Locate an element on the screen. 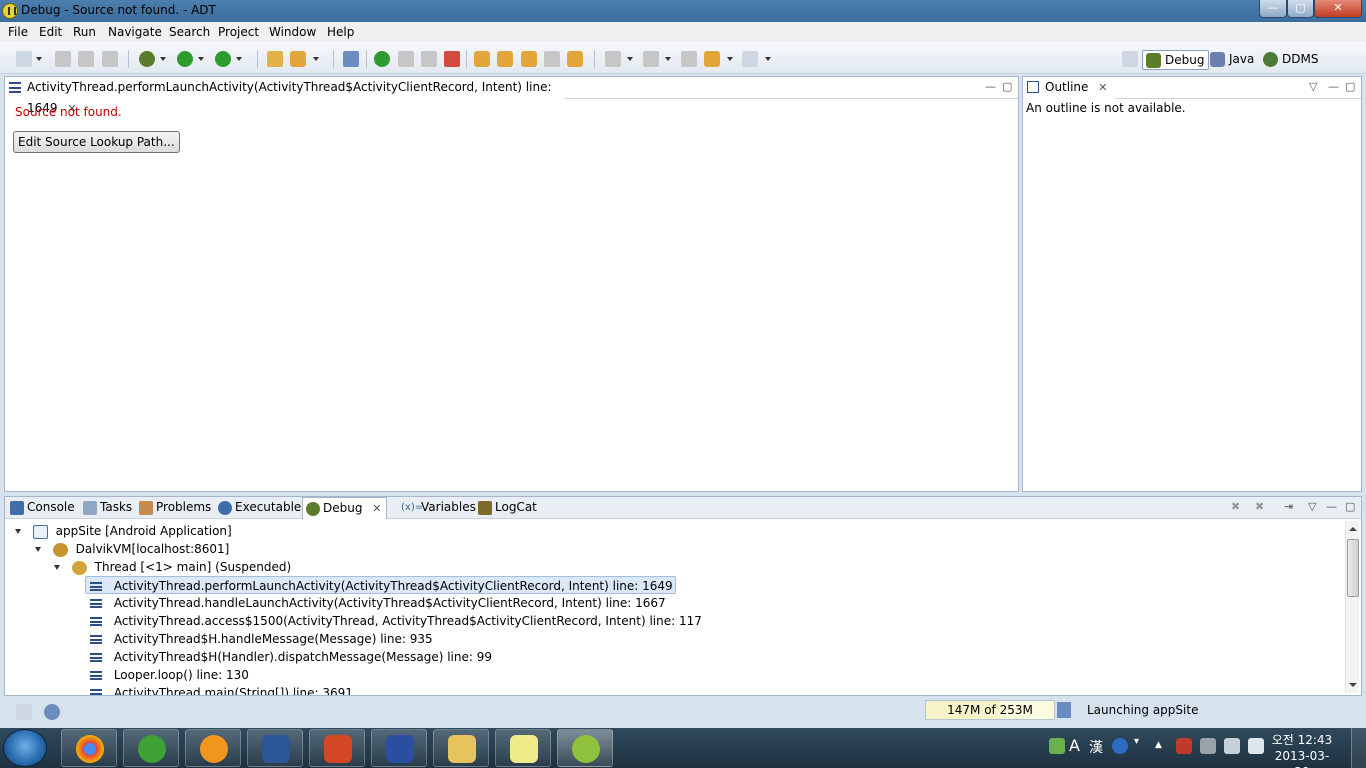 The image size is (1366, 768). run-dropdown-icon is located at coordinates (201, 59).